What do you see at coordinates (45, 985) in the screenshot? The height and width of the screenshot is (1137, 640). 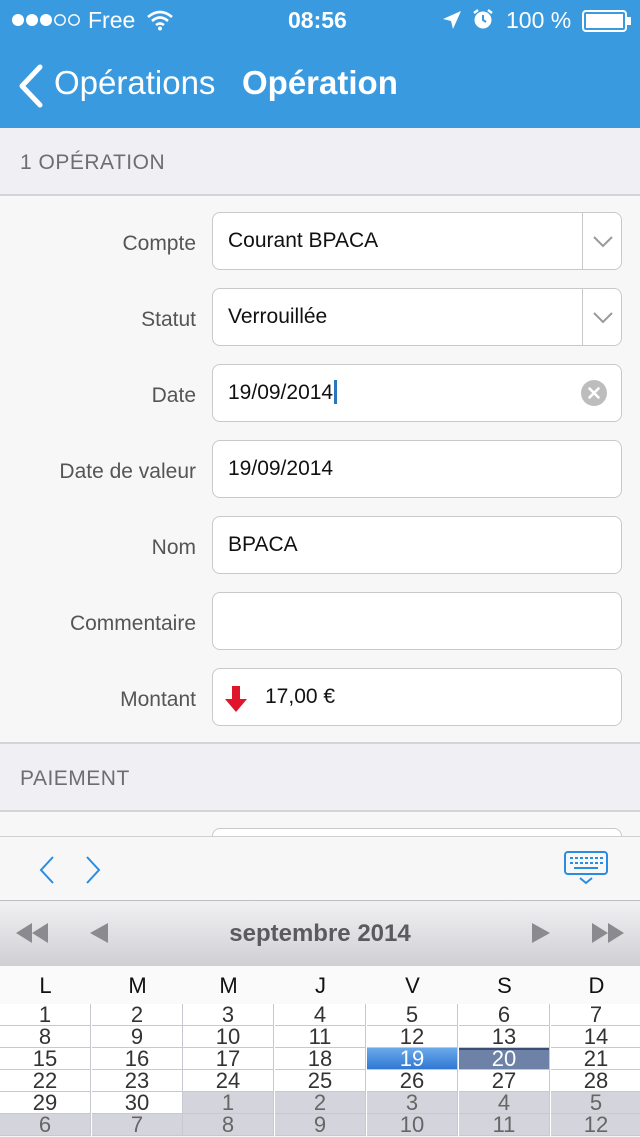 I see `weekday-label: L` at bounding box center [45, 985].